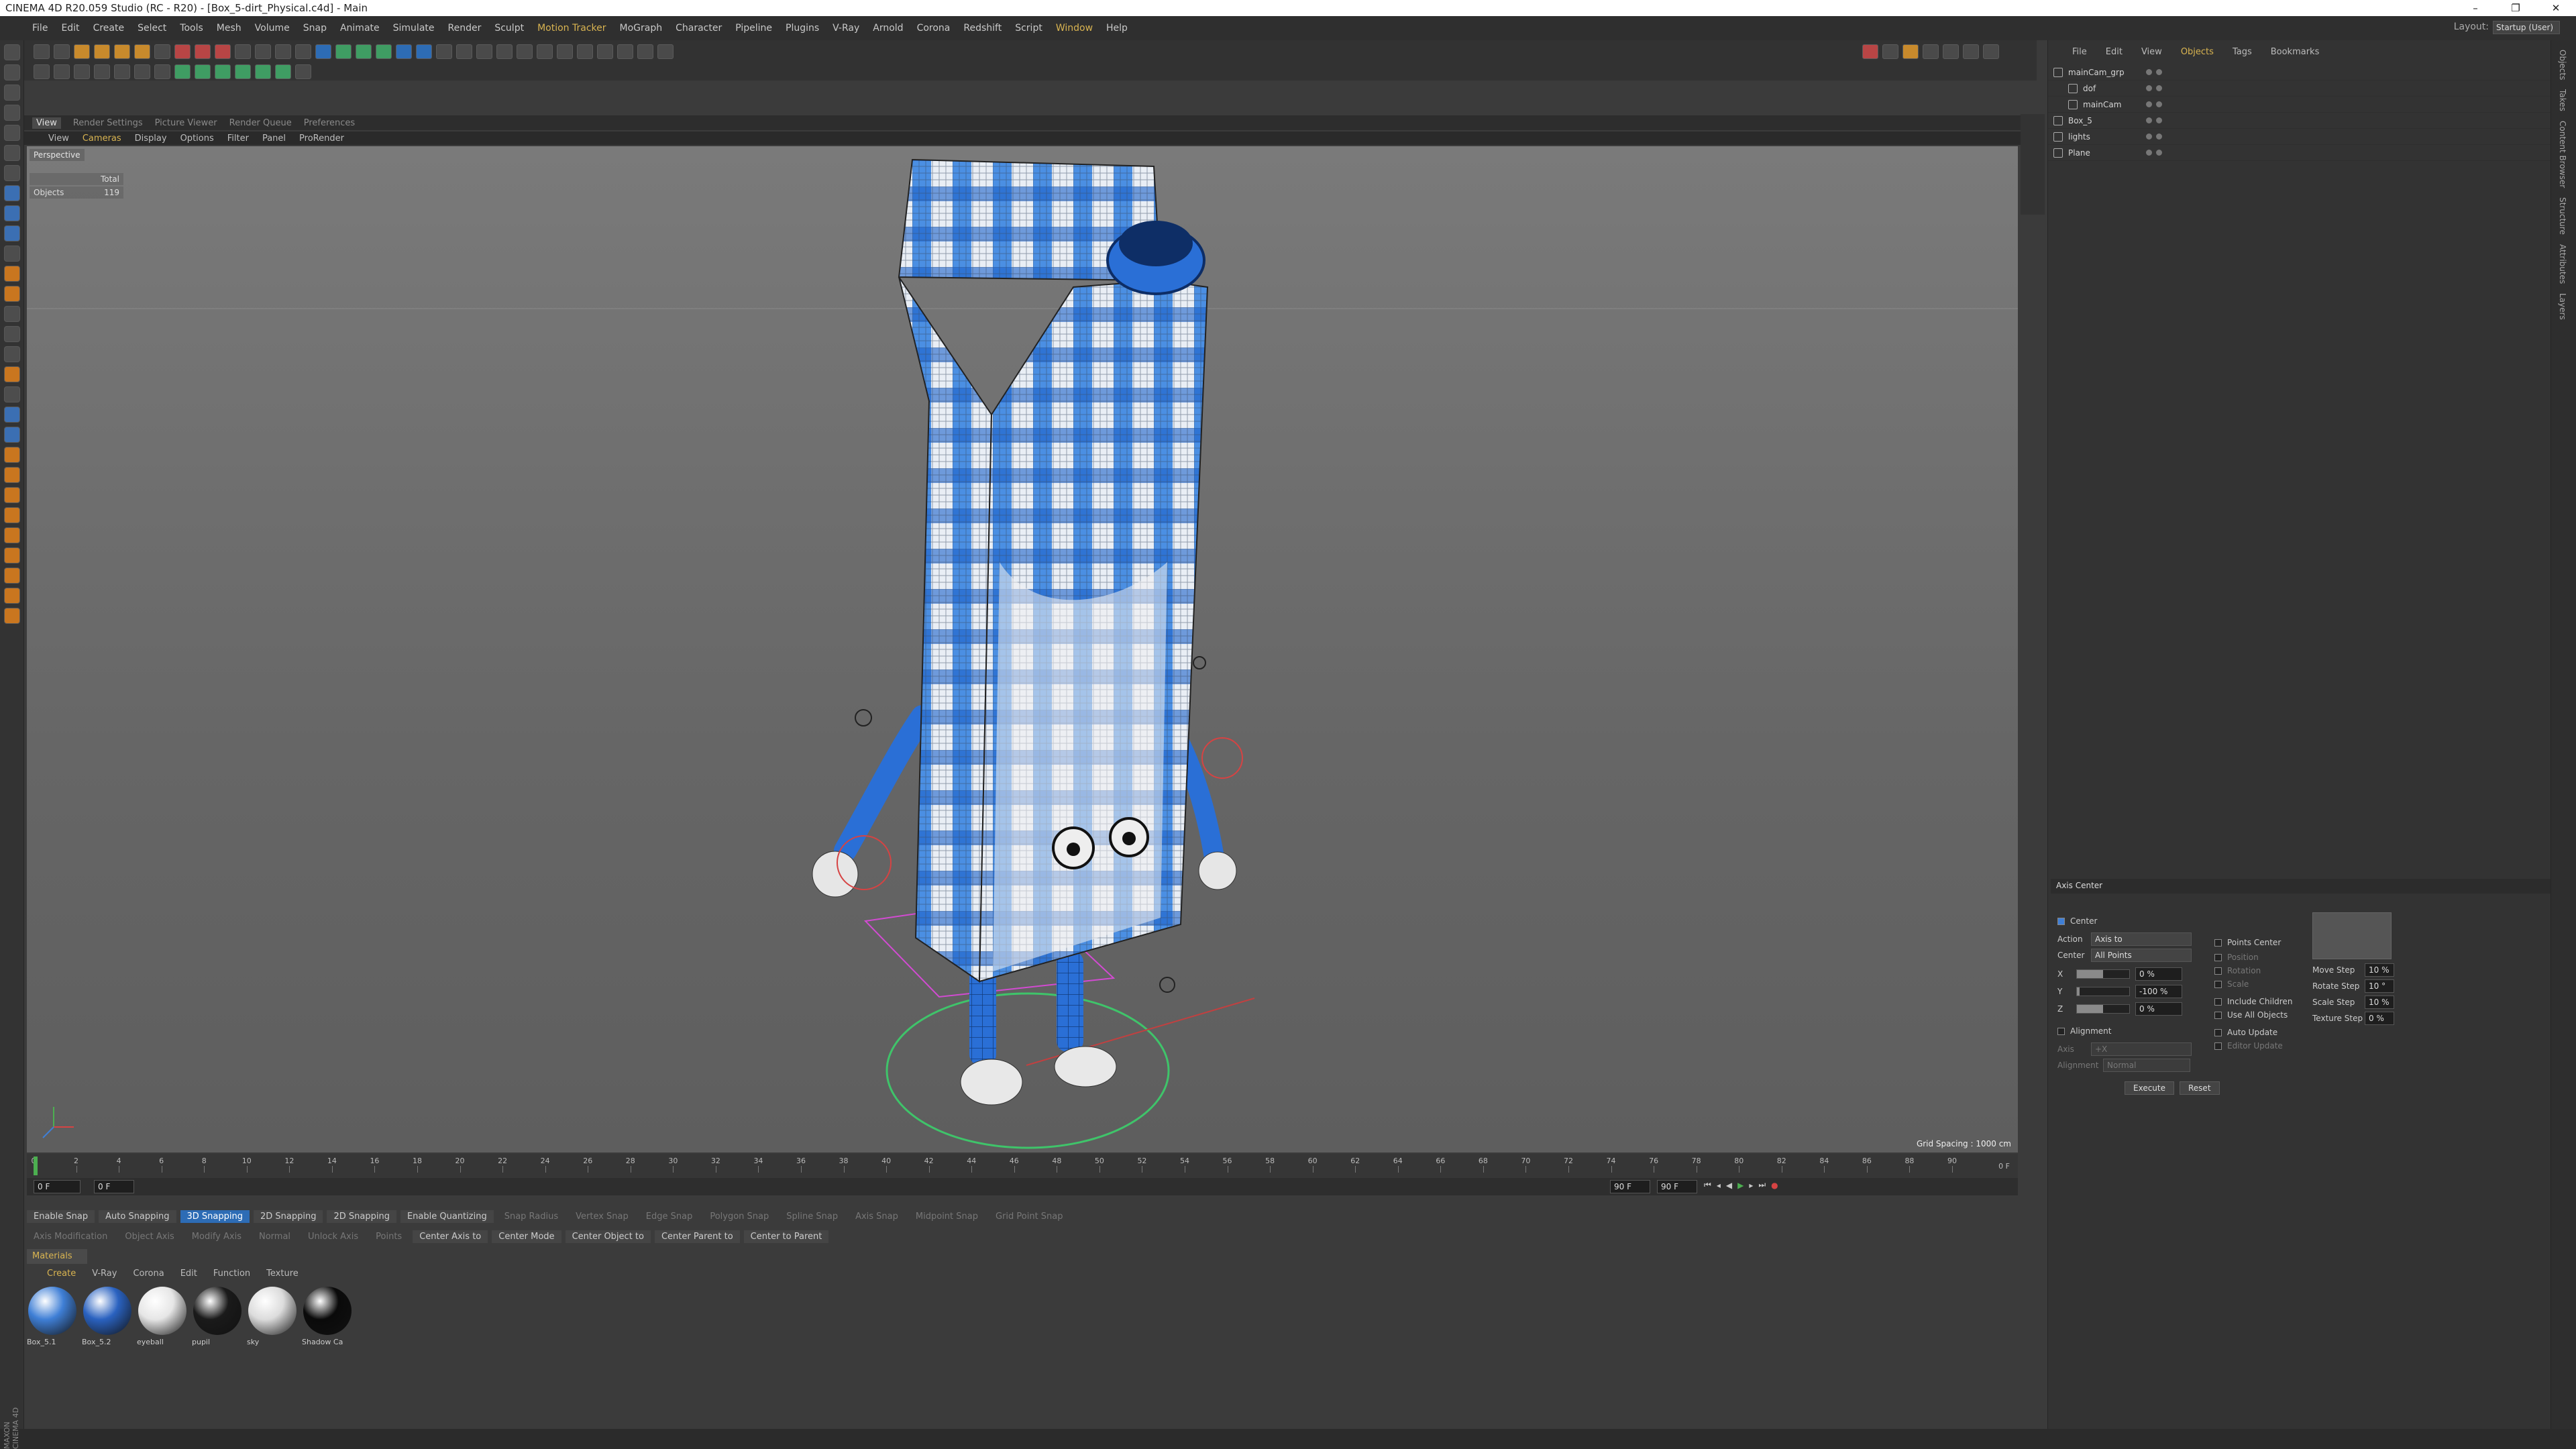 The image size is (2576, 1449). What do you see at coordinates (58, 138) in the screenshot?
I see `viewport-menu-view: View` at bounding box center [58, 138].